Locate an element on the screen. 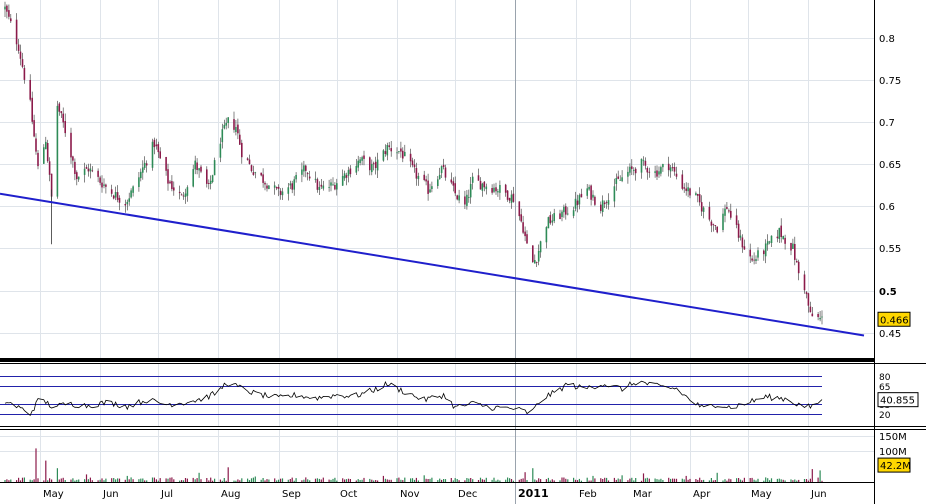  x-tick-label-3: Aug is located at coordinates (231, 494).